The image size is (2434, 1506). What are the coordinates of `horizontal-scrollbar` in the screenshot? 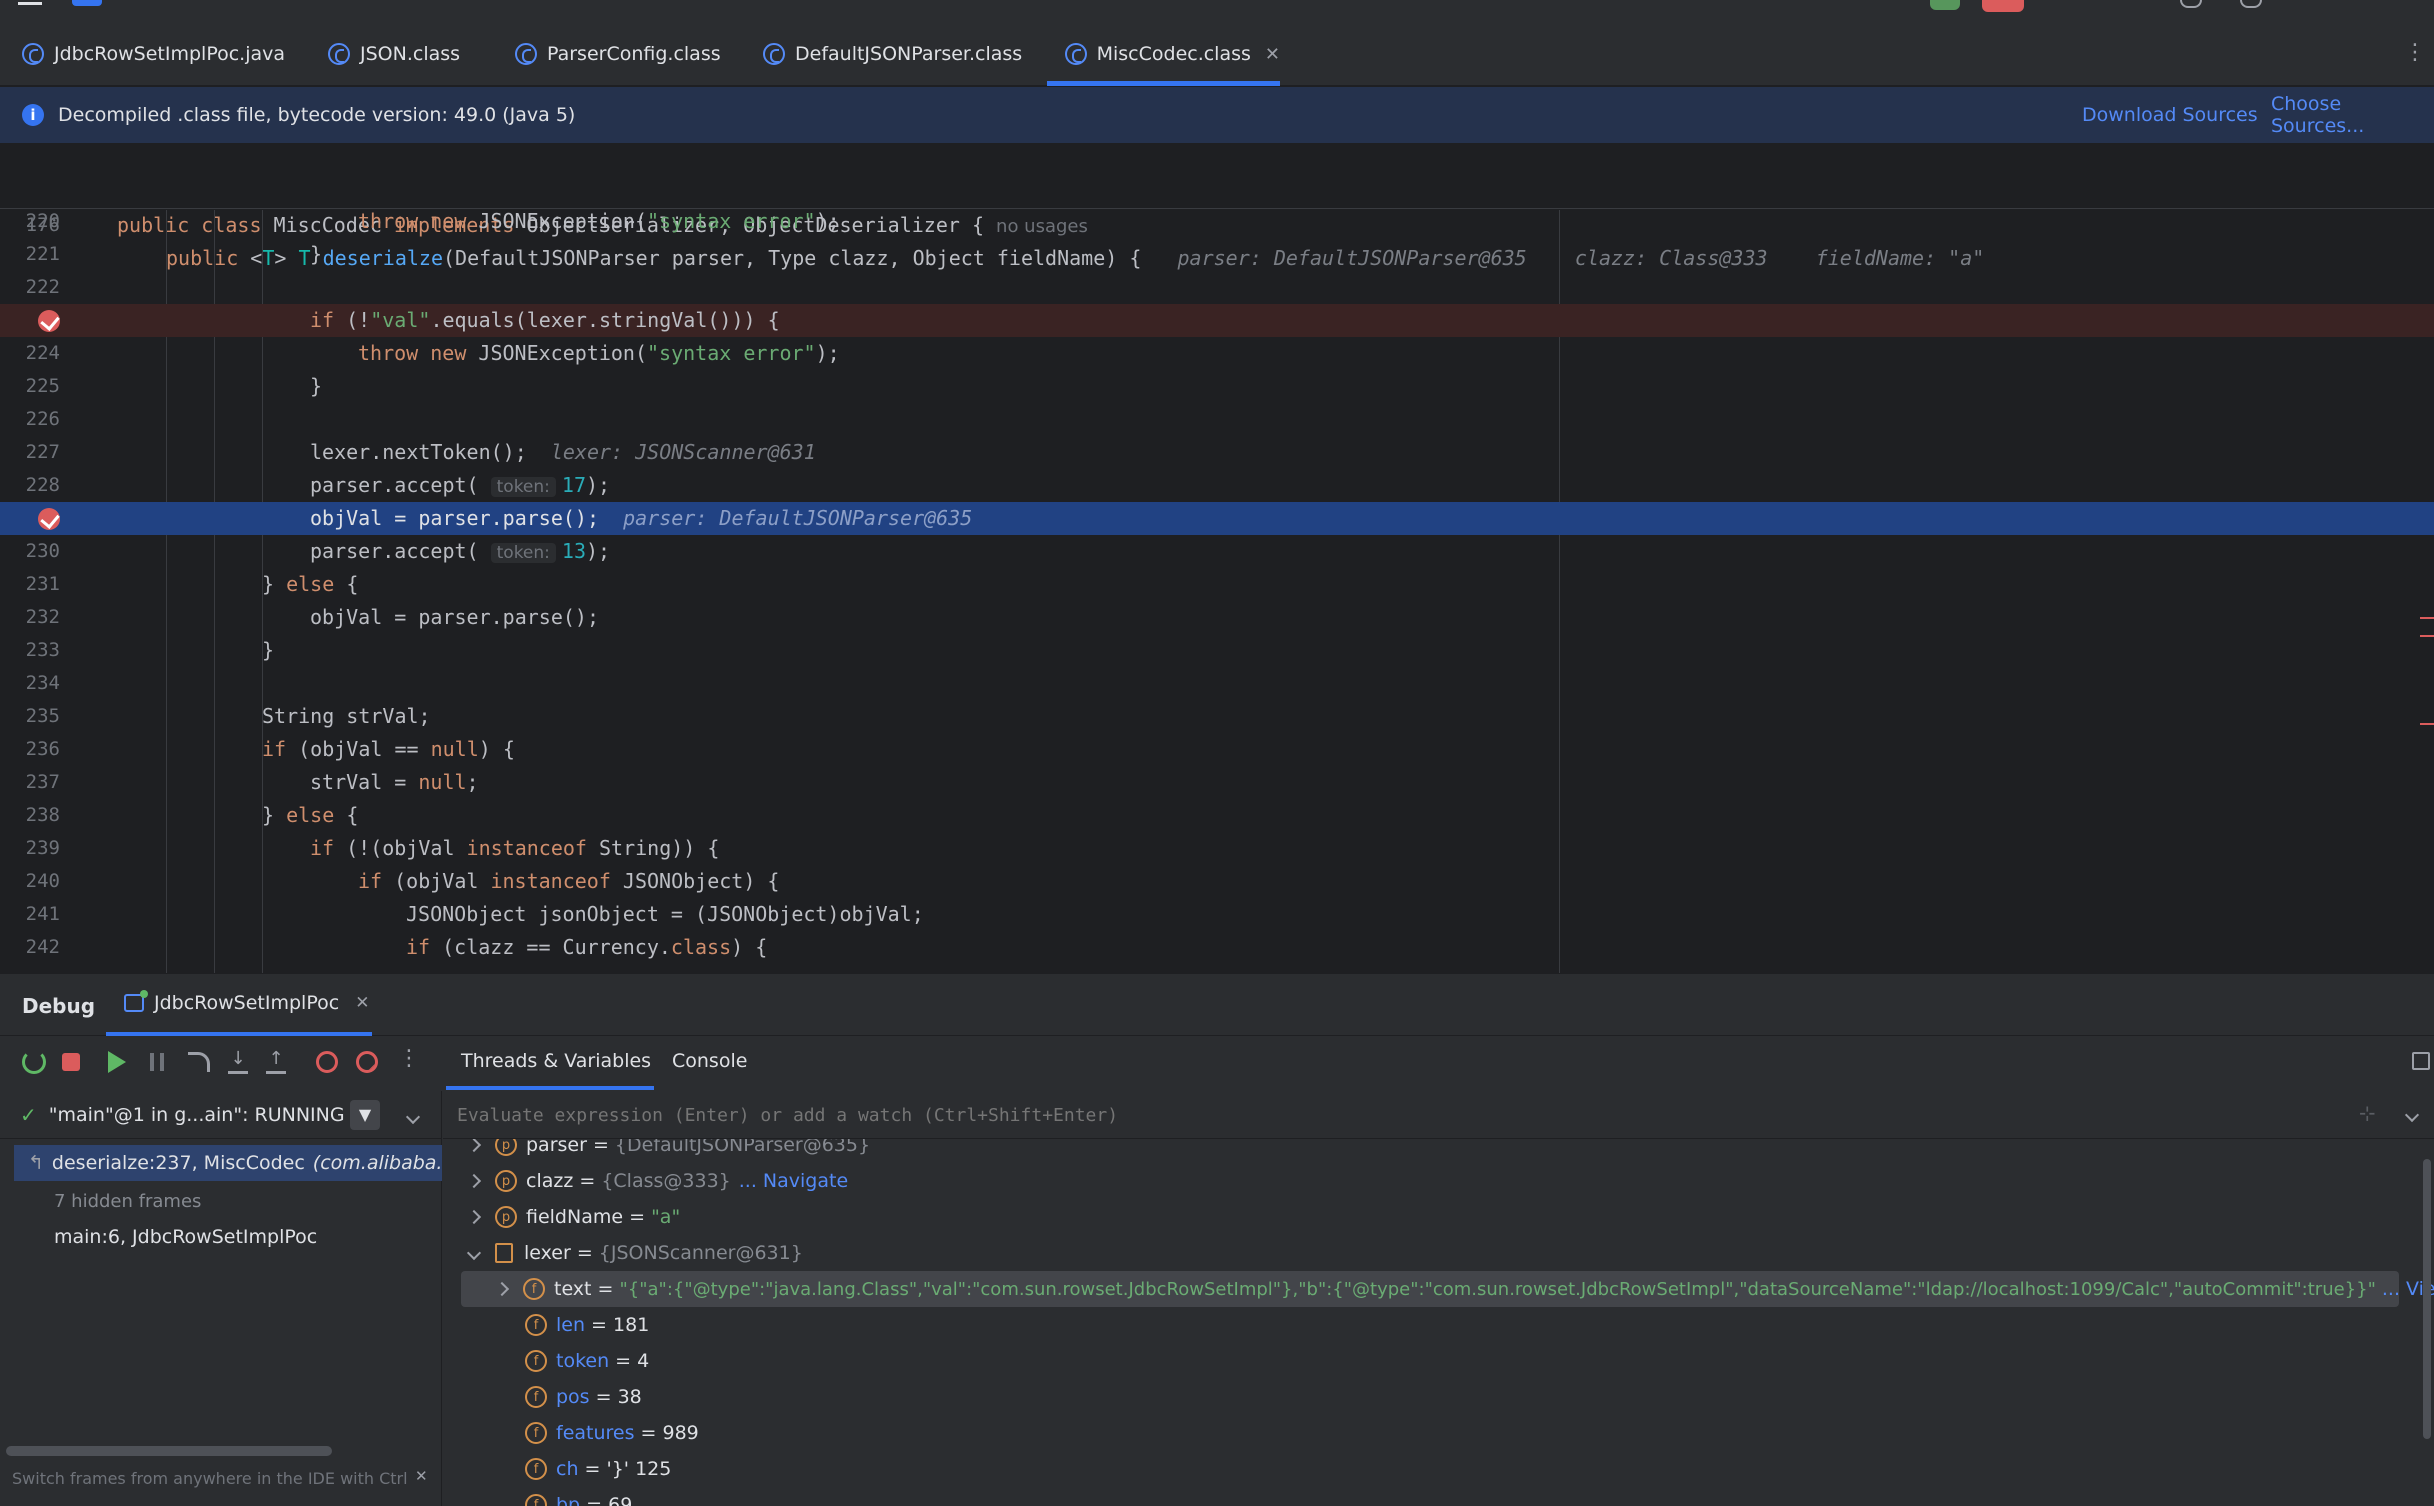 It's located at (169, 1451).